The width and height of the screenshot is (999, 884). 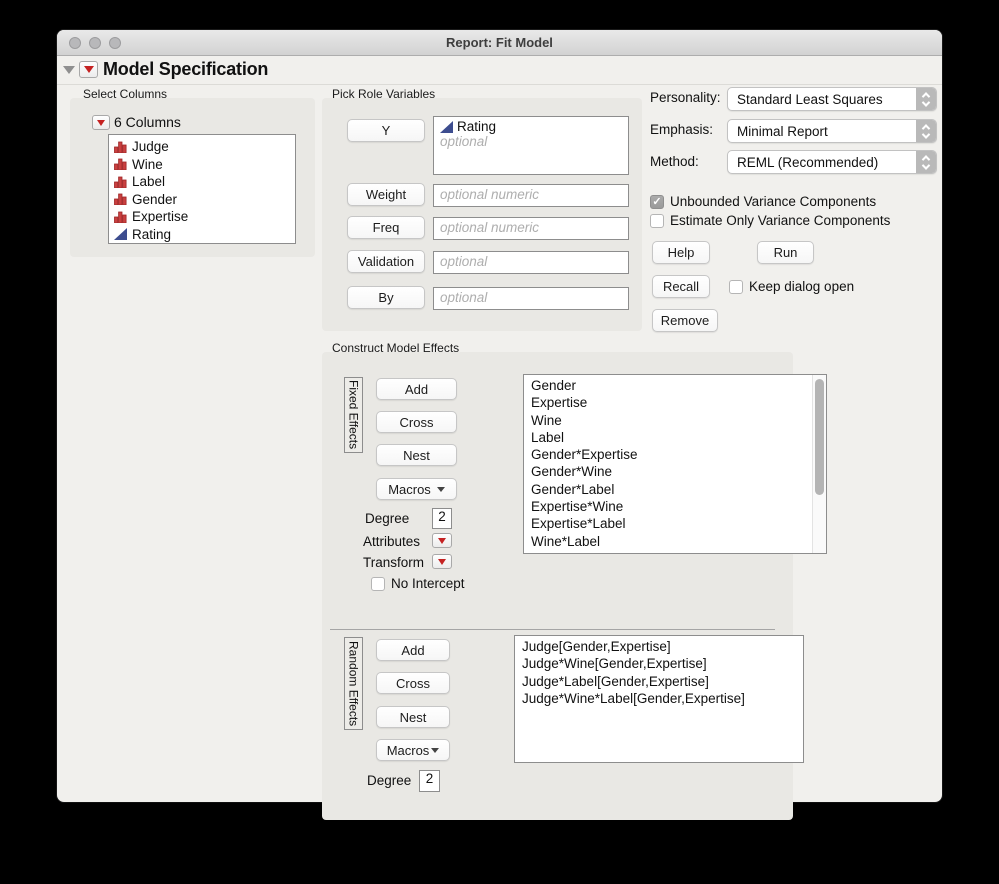 What do you see at coordinates (670, 420) in the screenshot?
I see `effect-list-item: Wine` at bounding box center [670, 420].